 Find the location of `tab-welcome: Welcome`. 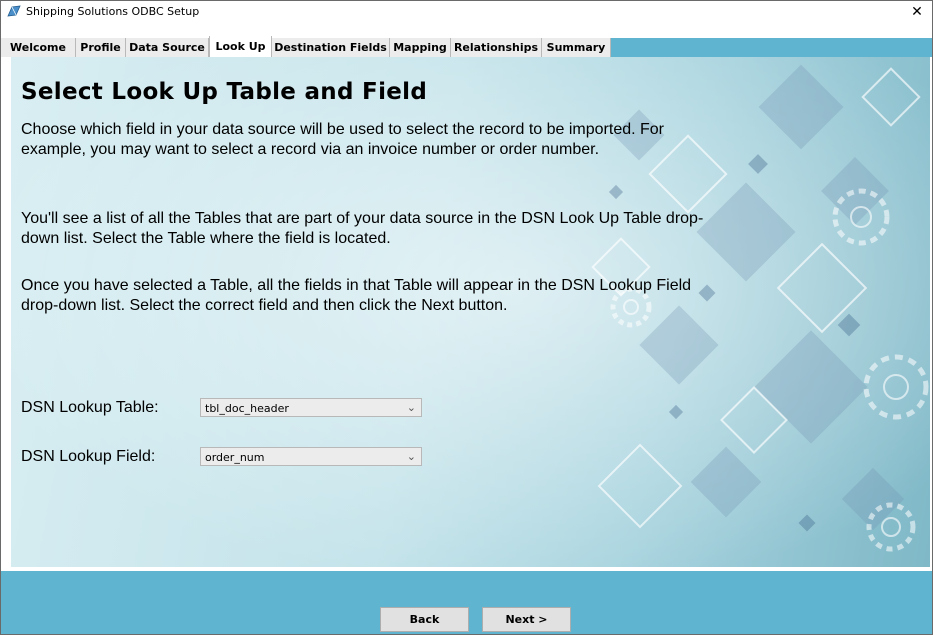

tab-welcome: Welcome is located at coordinates (38, 47).